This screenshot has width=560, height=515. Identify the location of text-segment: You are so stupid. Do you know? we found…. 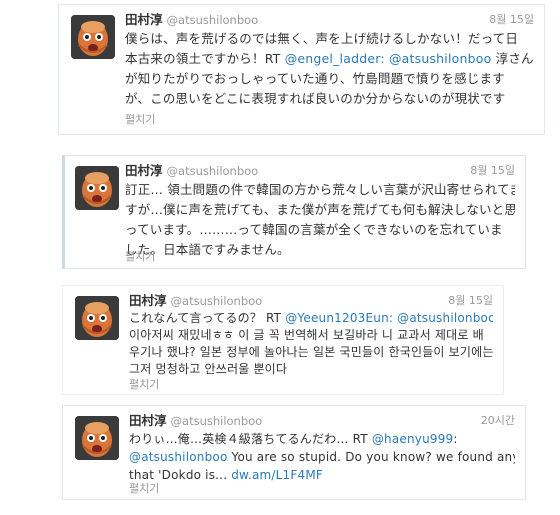
(373, 457).